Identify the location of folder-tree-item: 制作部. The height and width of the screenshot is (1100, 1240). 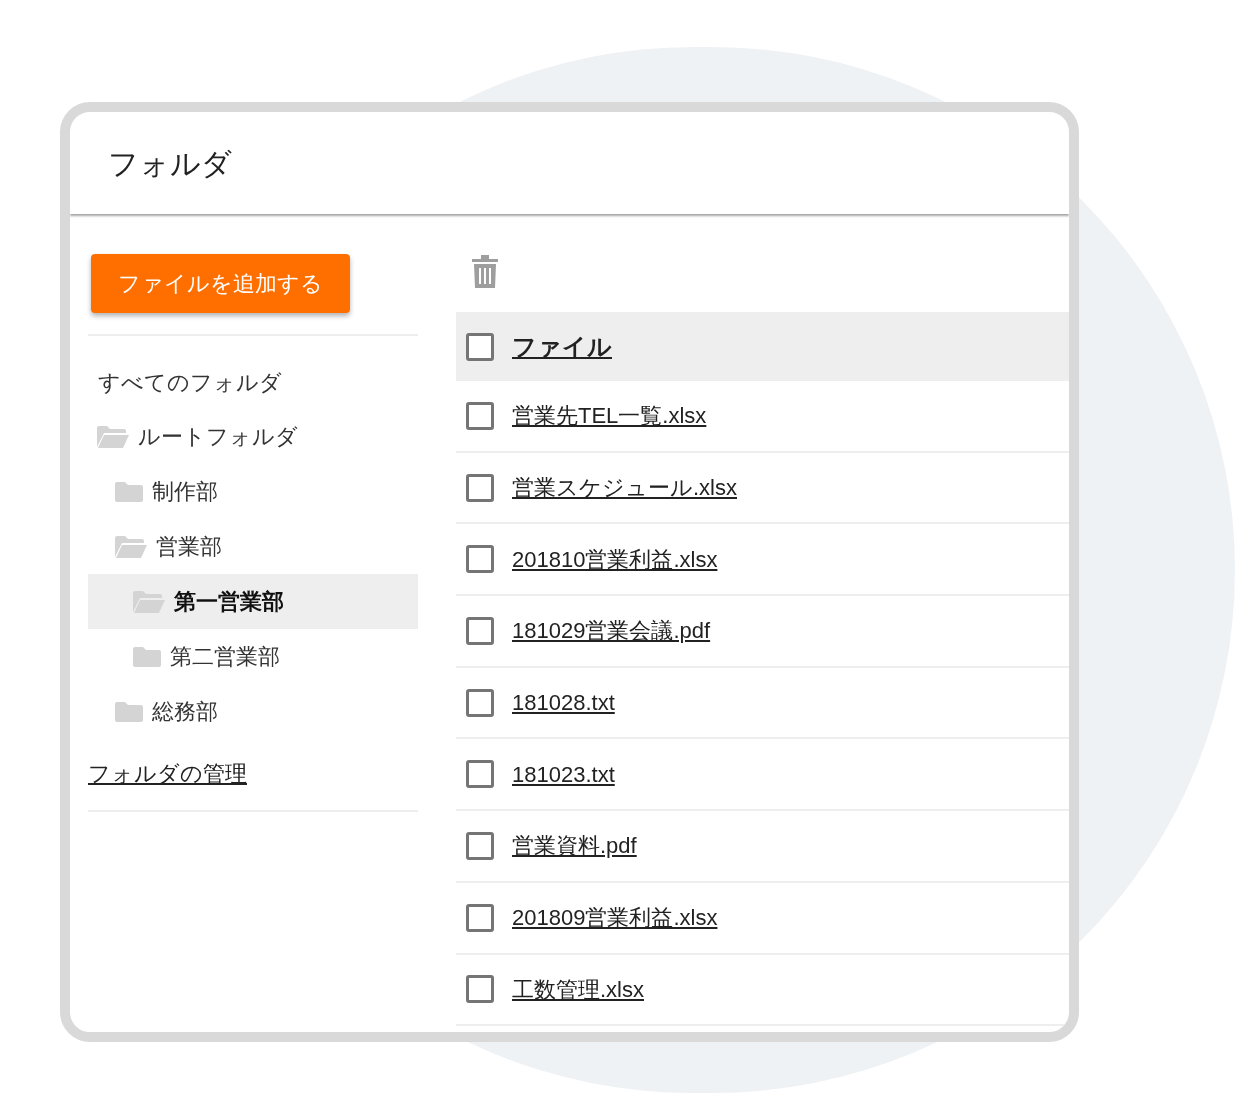
(253, 491).